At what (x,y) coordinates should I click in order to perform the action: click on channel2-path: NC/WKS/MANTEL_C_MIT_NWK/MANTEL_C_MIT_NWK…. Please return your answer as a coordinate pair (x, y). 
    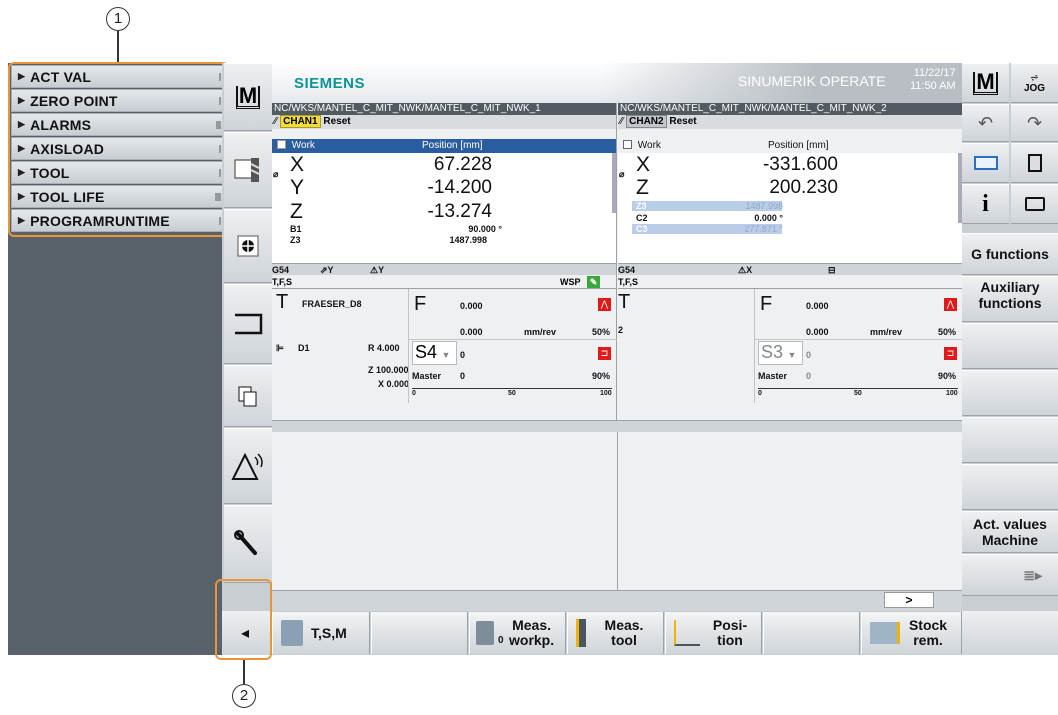
    Looking at the image, I should click on (790, 109).